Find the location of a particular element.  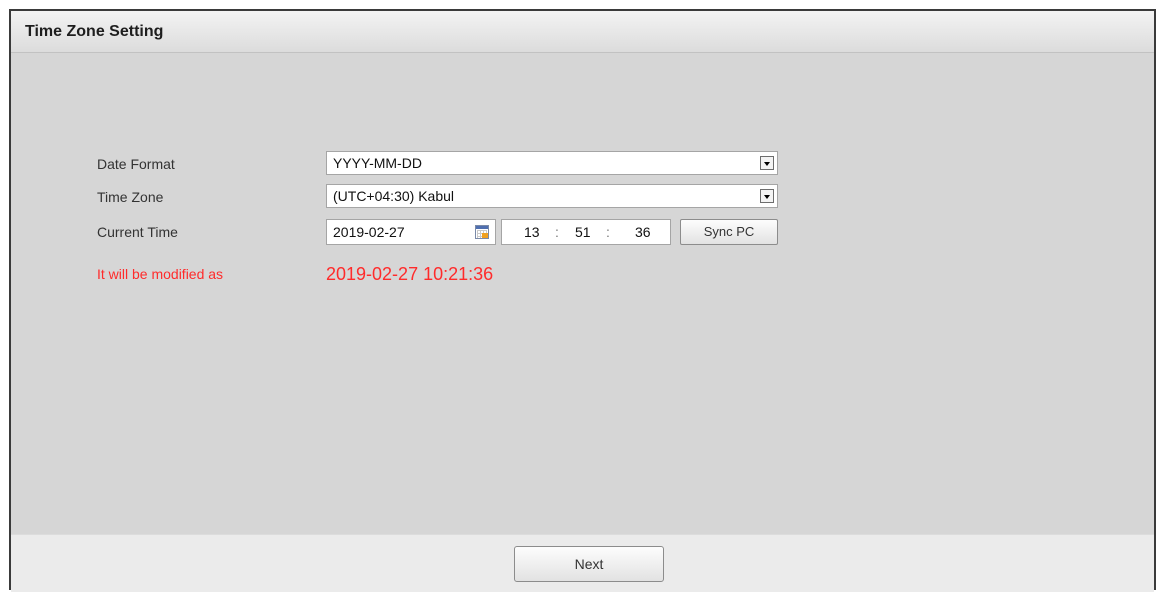

date-format-select: YYYY-MM-DD is located at coordinates (552, 163).